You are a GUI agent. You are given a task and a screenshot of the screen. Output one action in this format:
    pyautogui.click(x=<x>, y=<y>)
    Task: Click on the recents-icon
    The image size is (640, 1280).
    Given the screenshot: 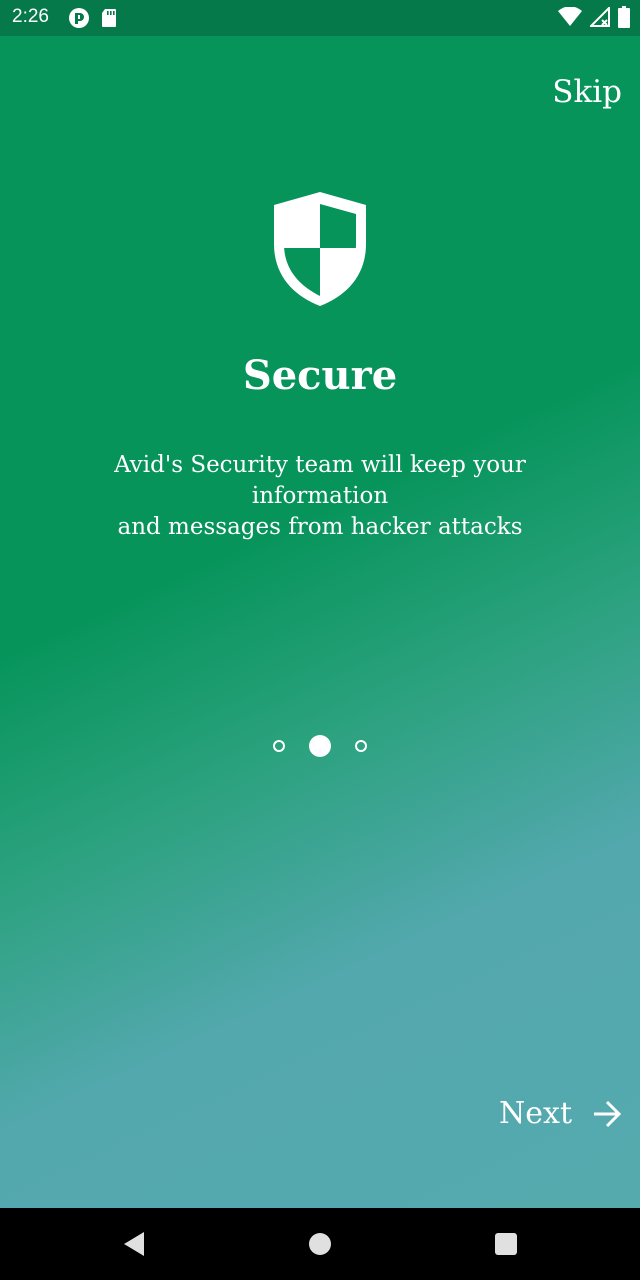 What is the action you would take?
    pyautogui.click(x=506, y=1244)
    